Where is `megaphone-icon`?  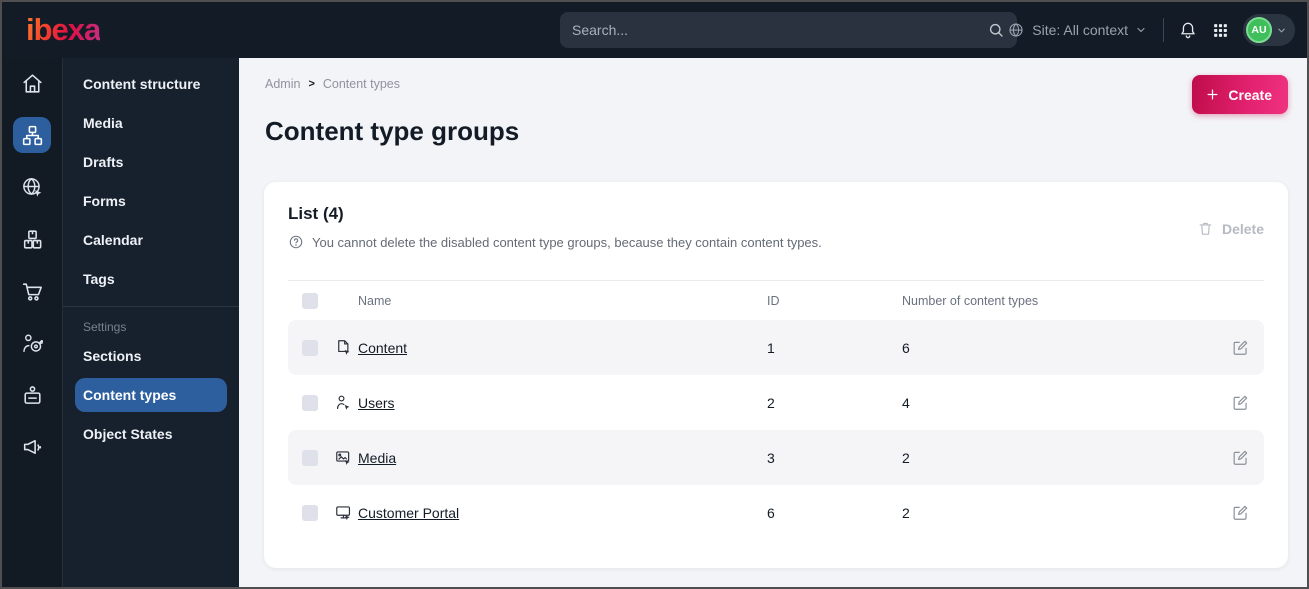 megaphone-icon is located at coordinates (32, 447).